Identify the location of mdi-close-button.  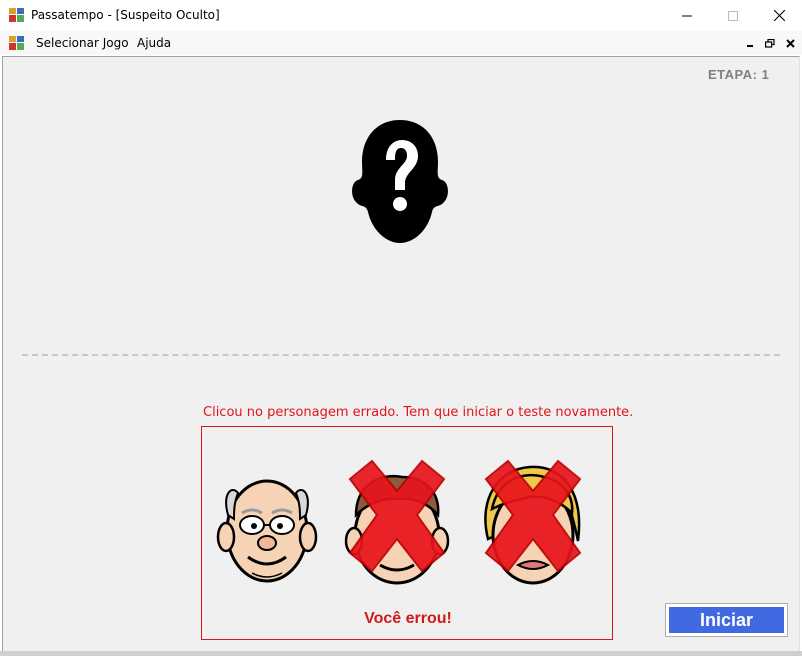
(790, 43).